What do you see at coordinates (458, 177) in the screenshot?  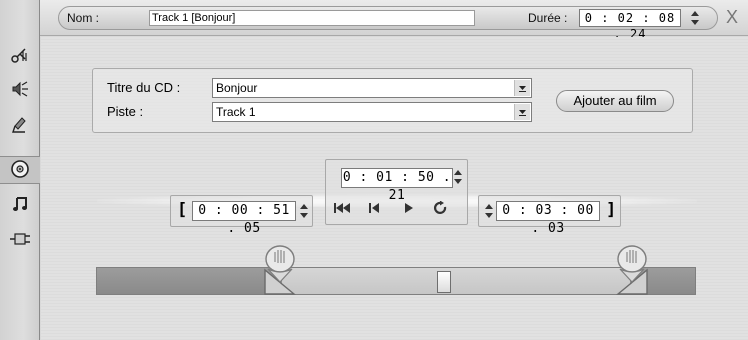 I see `position-stepper` at bounding box center [458, 177].